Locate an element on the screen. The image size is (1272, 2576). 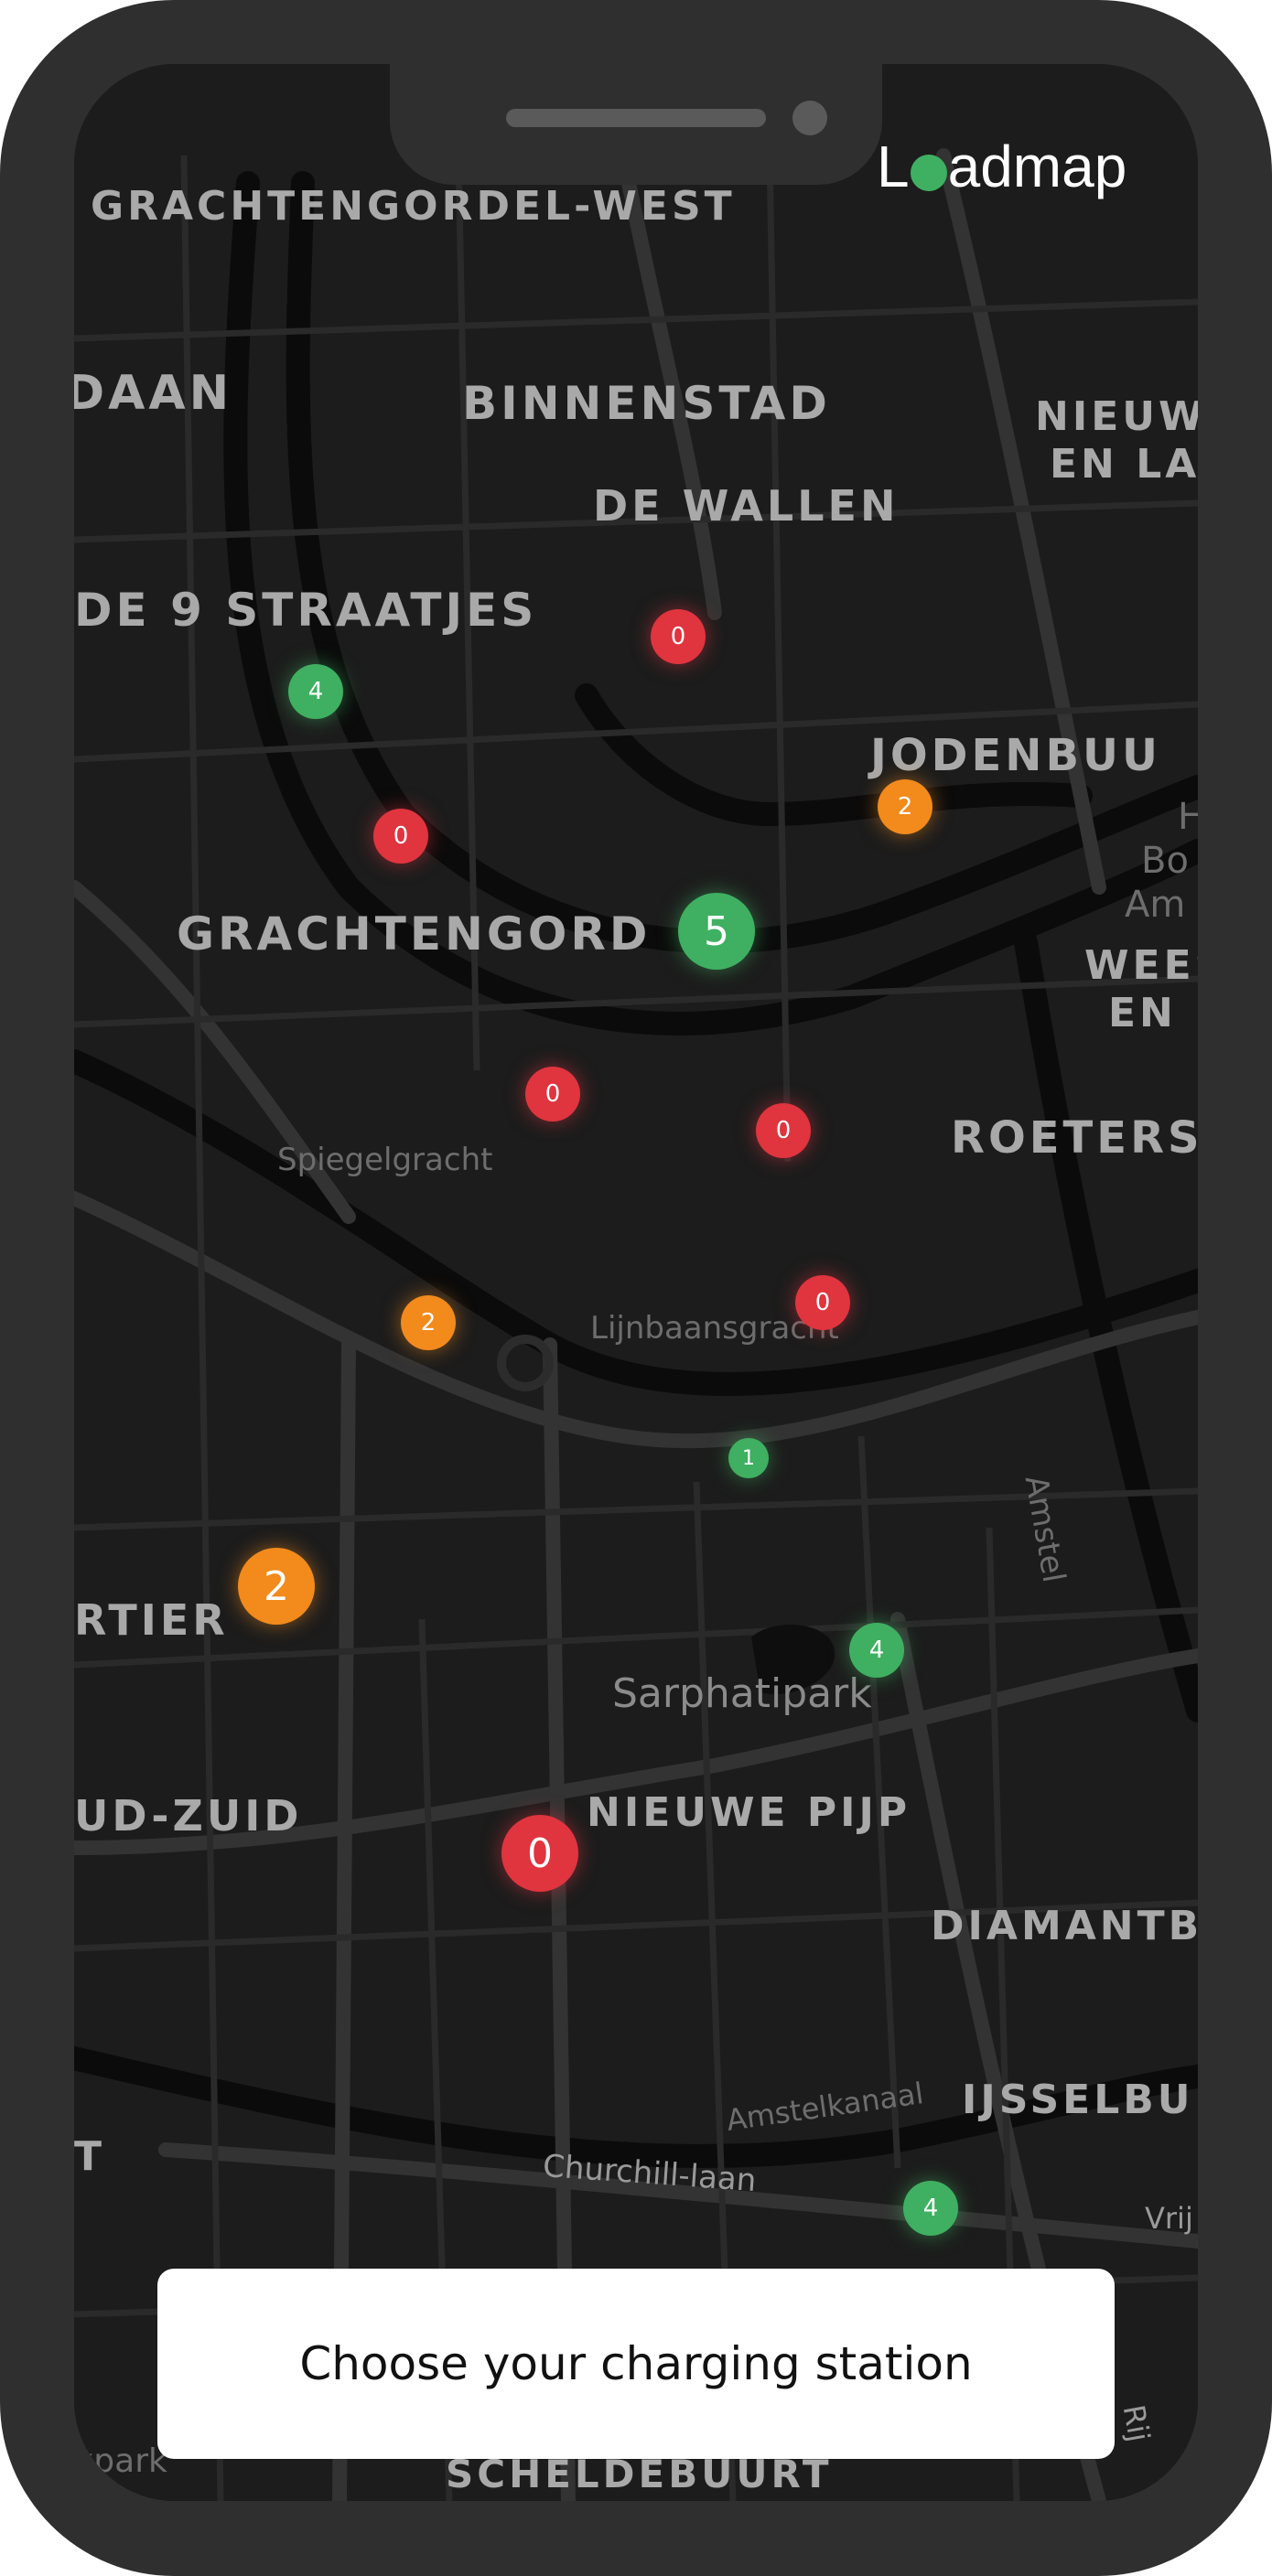
choose-station-label: Choose your charging station is located at coordinates (636, 2363).